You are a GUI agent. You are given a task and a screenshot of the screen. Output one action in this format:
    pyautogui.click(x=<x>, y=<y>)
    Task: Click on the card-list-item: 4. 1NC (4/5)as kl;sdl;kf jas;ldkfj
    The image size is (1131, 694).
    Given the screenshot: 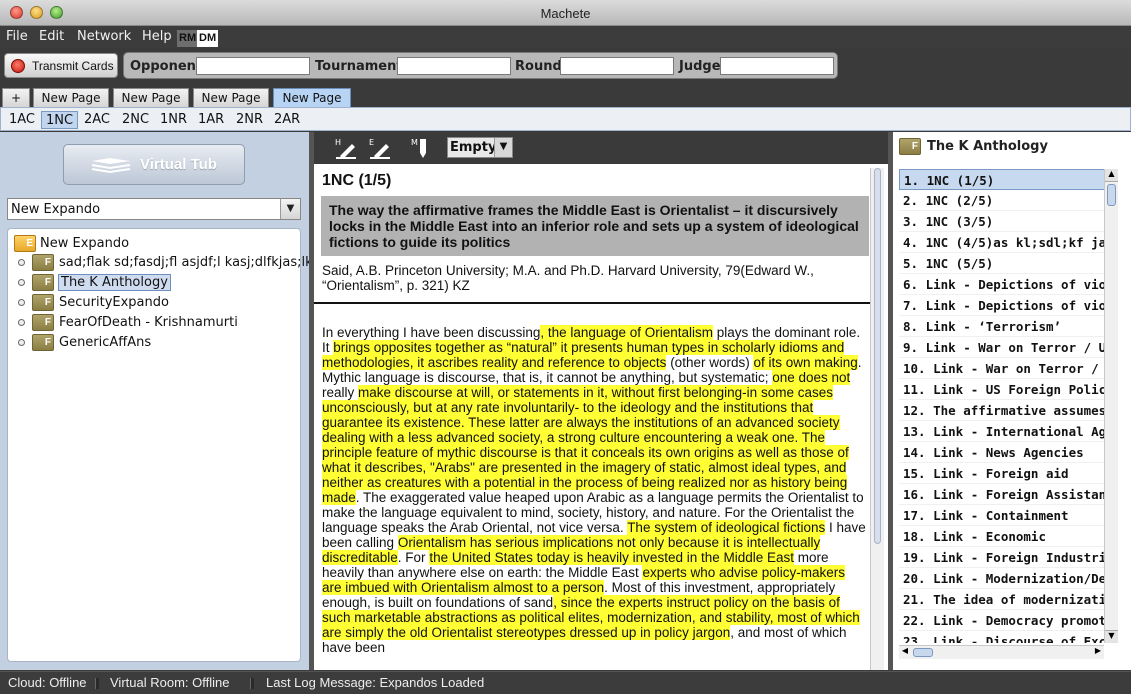 What is the action you would take?
    pyautogui.click(x=1002, y=242)
    